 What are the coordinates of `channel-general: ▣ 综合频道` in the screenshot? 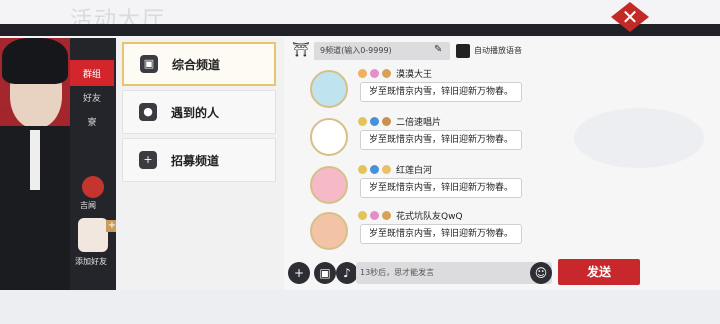 It's located at (199, 64).